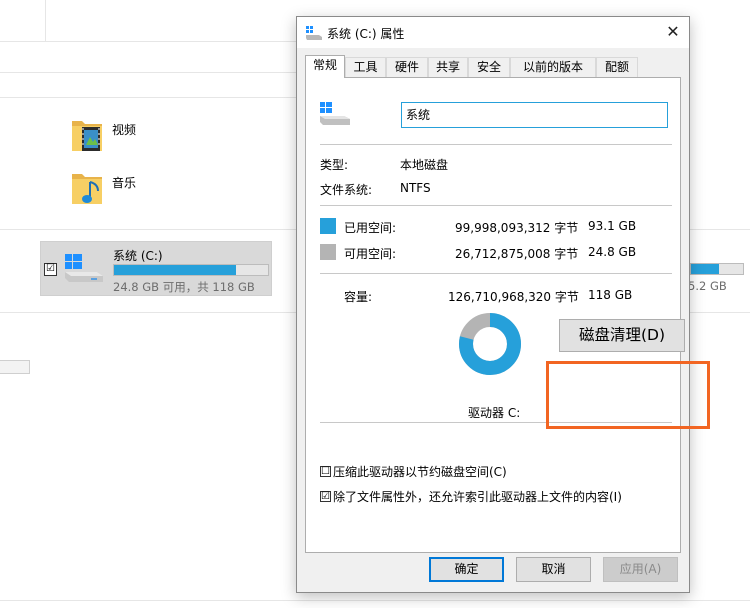 The height and width of the screenshot is (608, 750). Describe the element at coordinates (622, 335) in the screenshot. I see `disk-cleanup-button: 磁盘清理(D)` at that location.